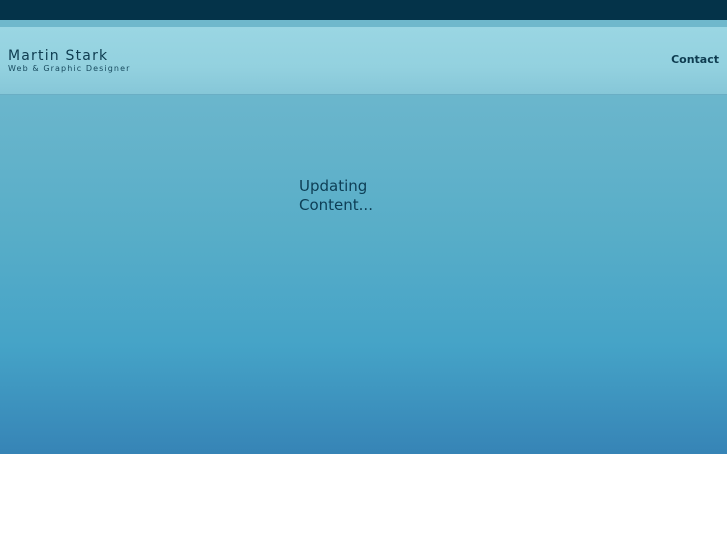  What do you see at coordinates (363, 23) in the screenshot?
I see `top-edge-divider` at bounding box center [363, 23].